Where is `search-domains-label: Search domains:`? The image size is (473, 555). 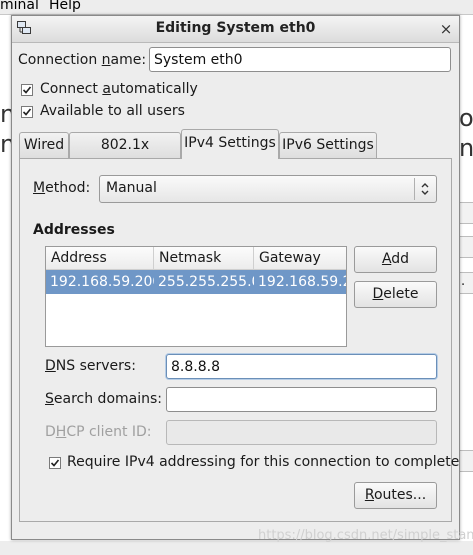 search-domains-label: Search domains: is located at coordinates (103, 399).